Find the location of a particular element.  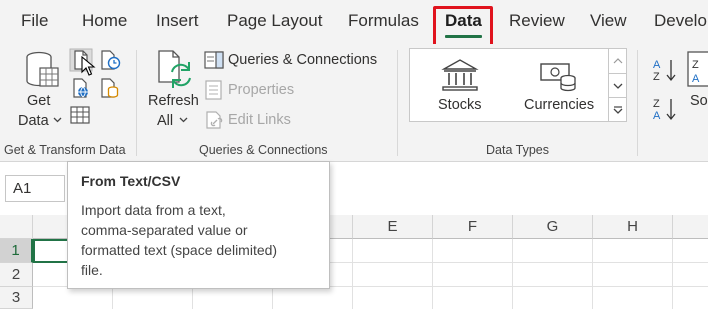

properties-icon is located at coordinates (213, 90).